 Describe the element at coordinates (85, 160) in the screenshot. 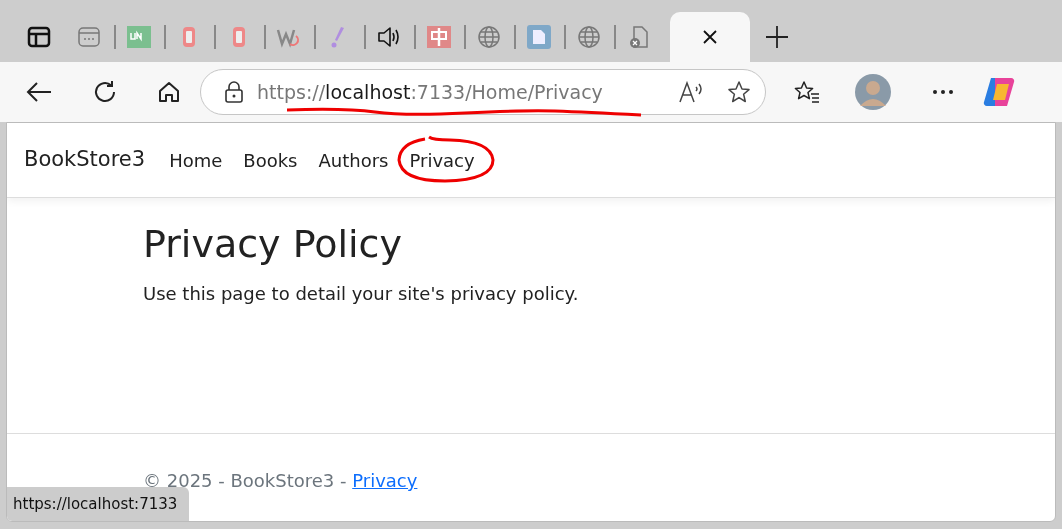

I see `site-brand: BookStore3` at that location.